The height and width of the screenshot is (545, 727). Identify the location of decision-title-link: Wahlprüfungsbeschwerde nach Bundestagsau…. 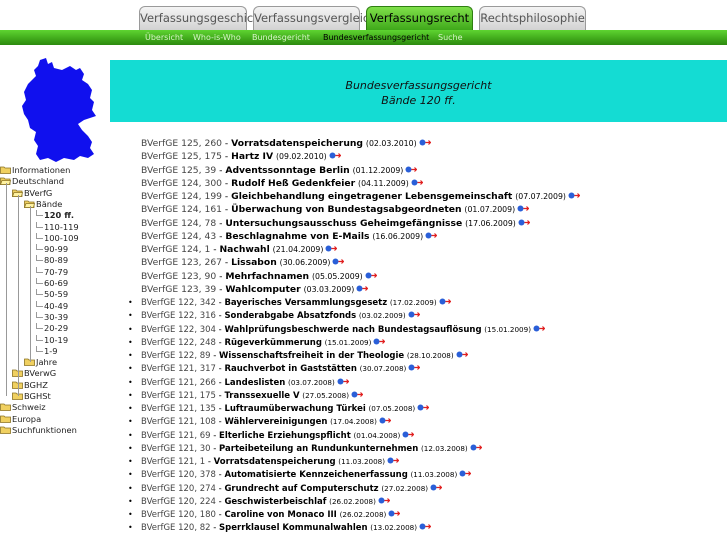
(352, 330).